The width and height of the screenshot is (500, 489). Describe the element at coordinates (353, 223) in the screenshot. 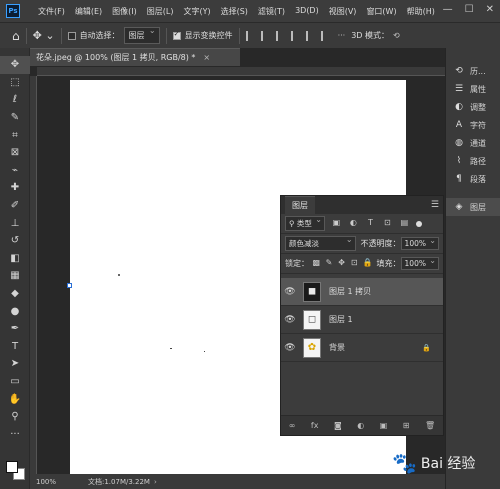

I see `filter-adjust-icon: ◐` at that location.